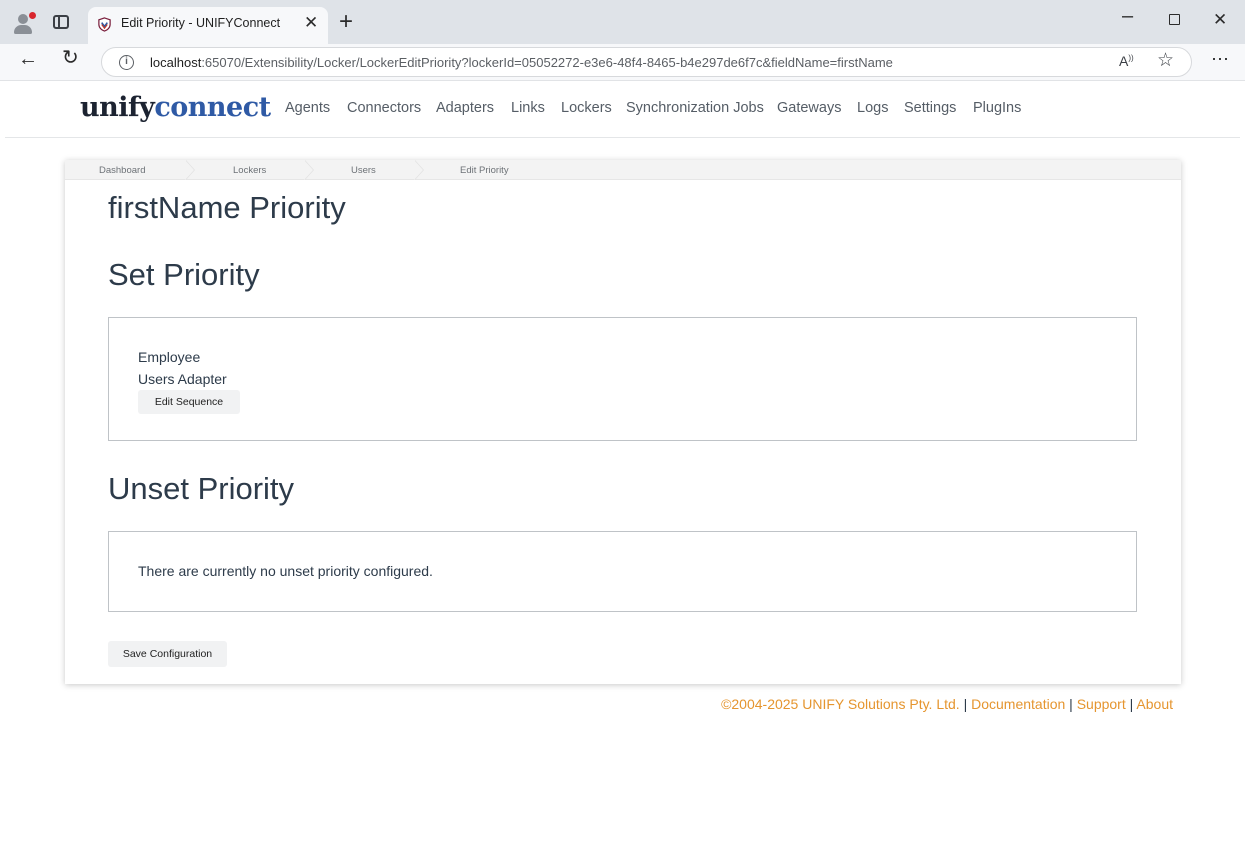 This screenshot has height=867, width=1245. Describe the element at coordinates (695, 108) in the screenshot. I see `nav-synchronization-jobs: Synchronization Jobs` at that location.